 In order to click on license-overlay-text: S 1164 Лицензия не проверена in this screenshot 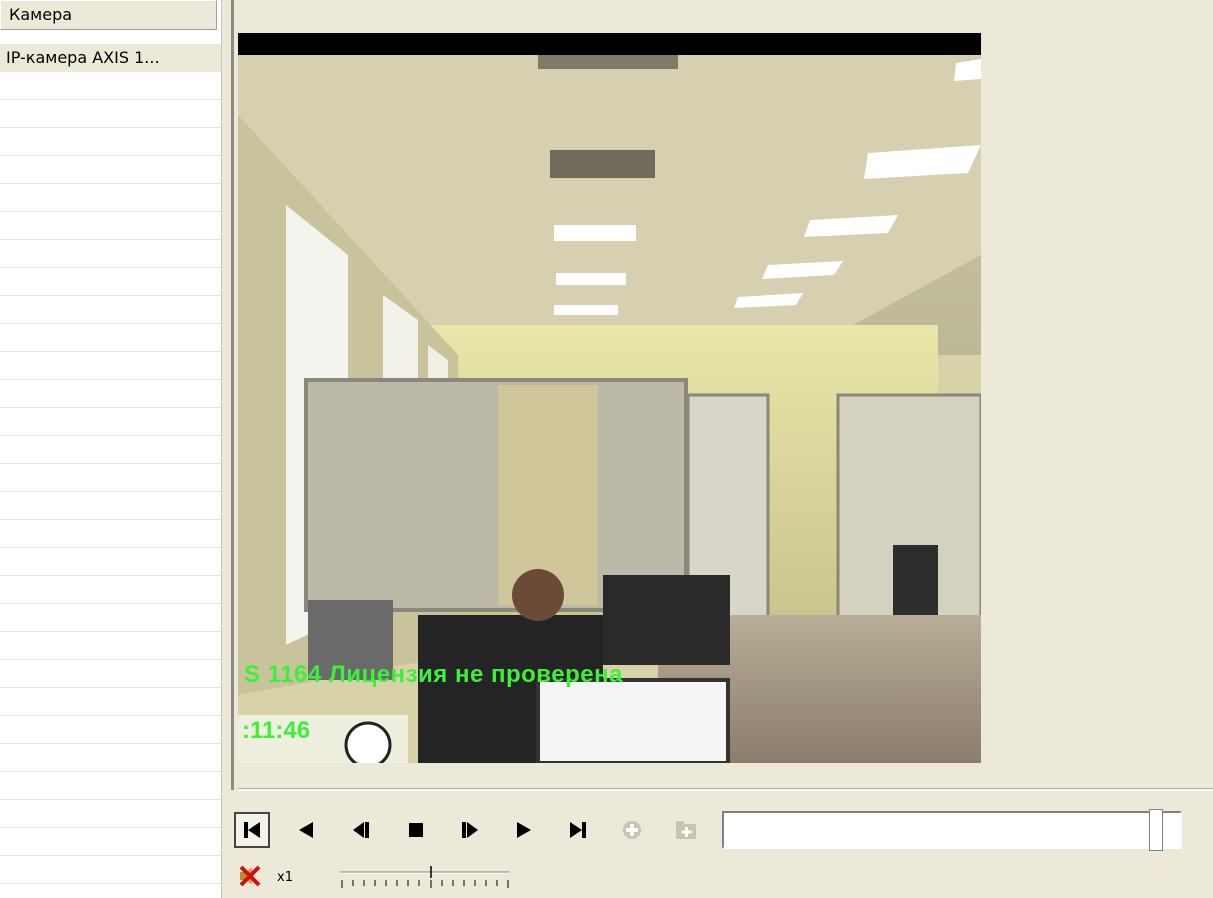, I will do `click(433, 674)`.